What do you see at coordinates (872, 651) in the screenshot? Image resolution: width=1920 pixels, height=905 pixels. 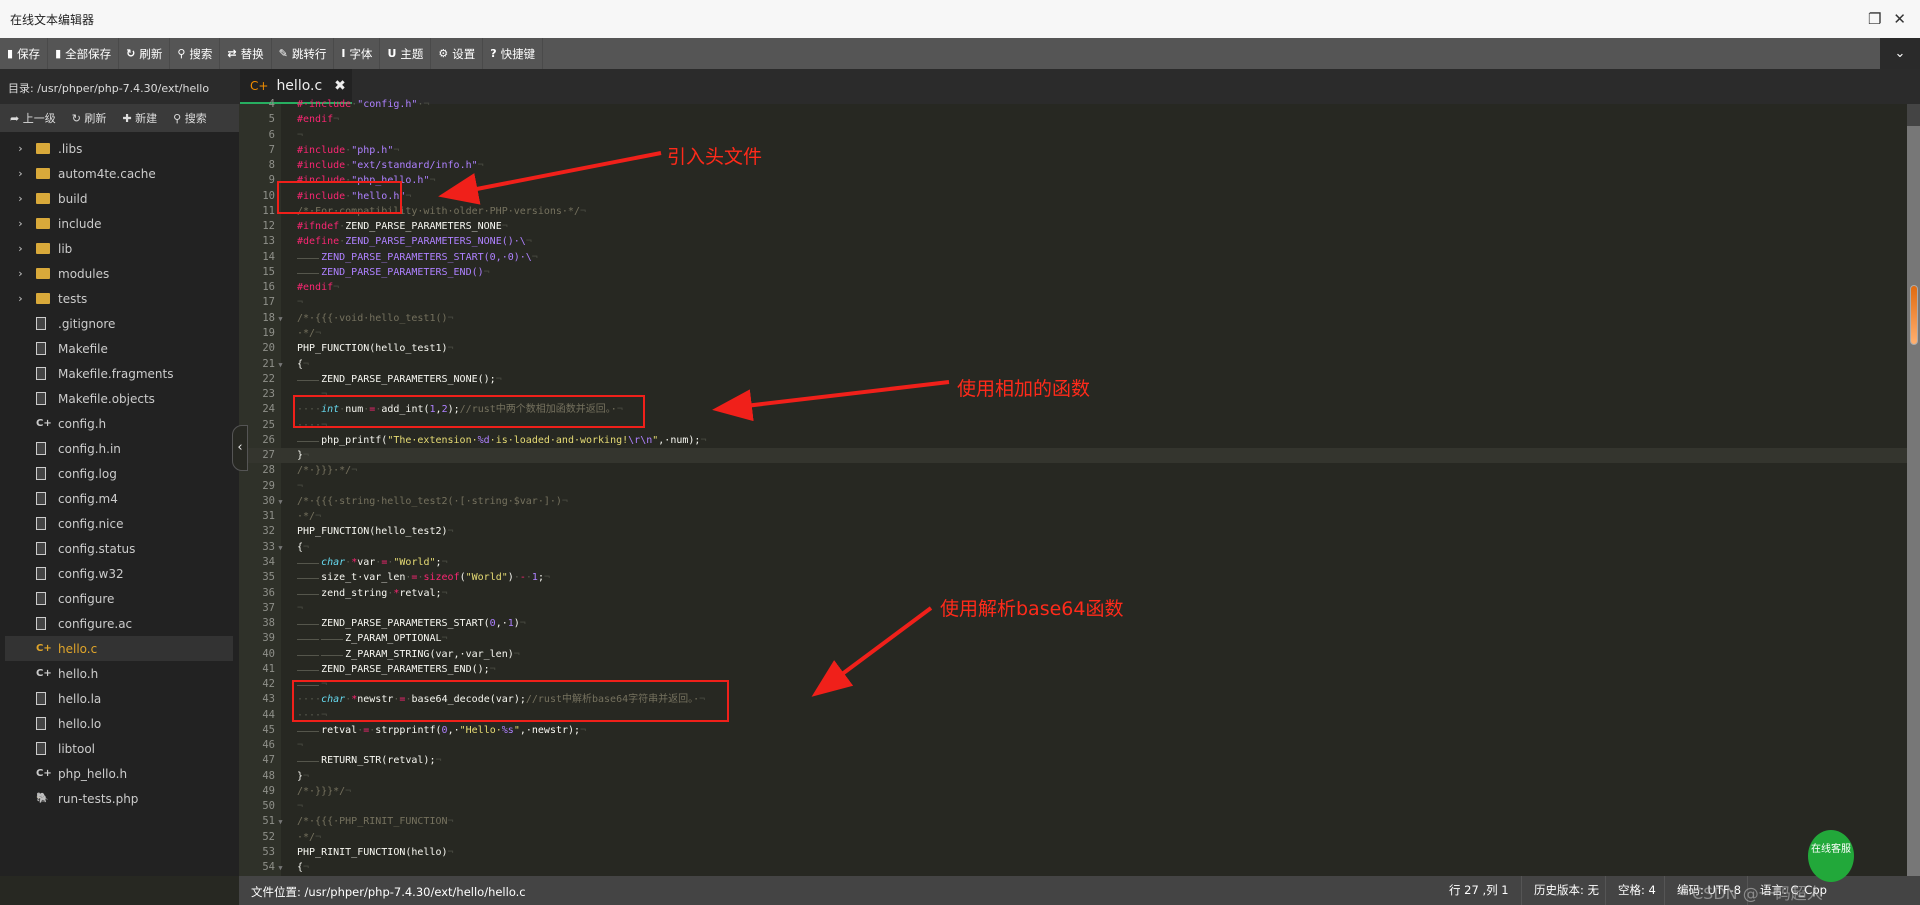 I see `arrow-base64` at bounding box center [872, 651].